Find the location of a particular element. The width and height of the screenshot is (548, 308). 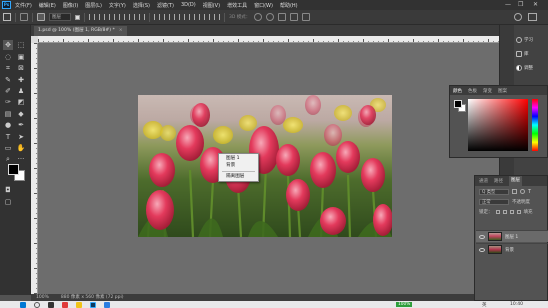

layer-filter-select: Q 类型 is located at coordinates (494, 191).